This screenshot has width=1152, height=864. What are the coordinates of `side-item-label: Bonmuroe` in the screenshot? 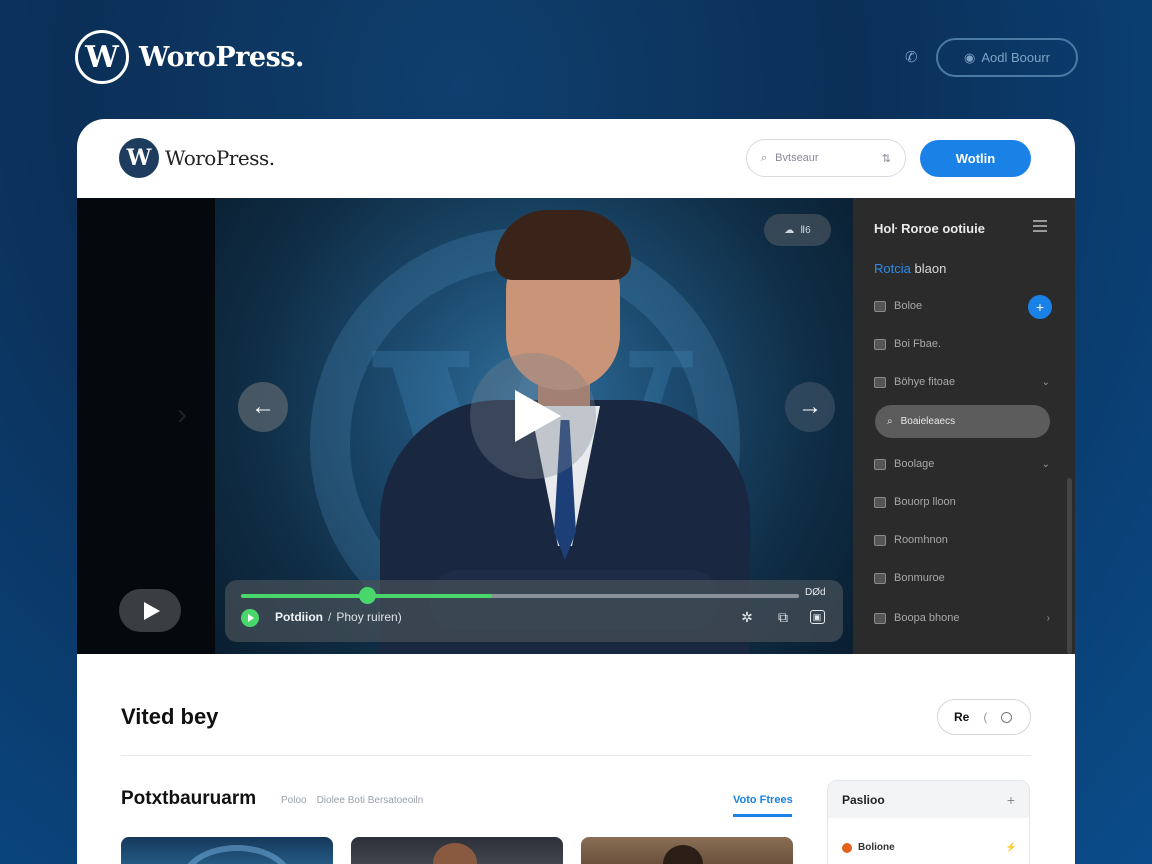 It's located at (919, 578).